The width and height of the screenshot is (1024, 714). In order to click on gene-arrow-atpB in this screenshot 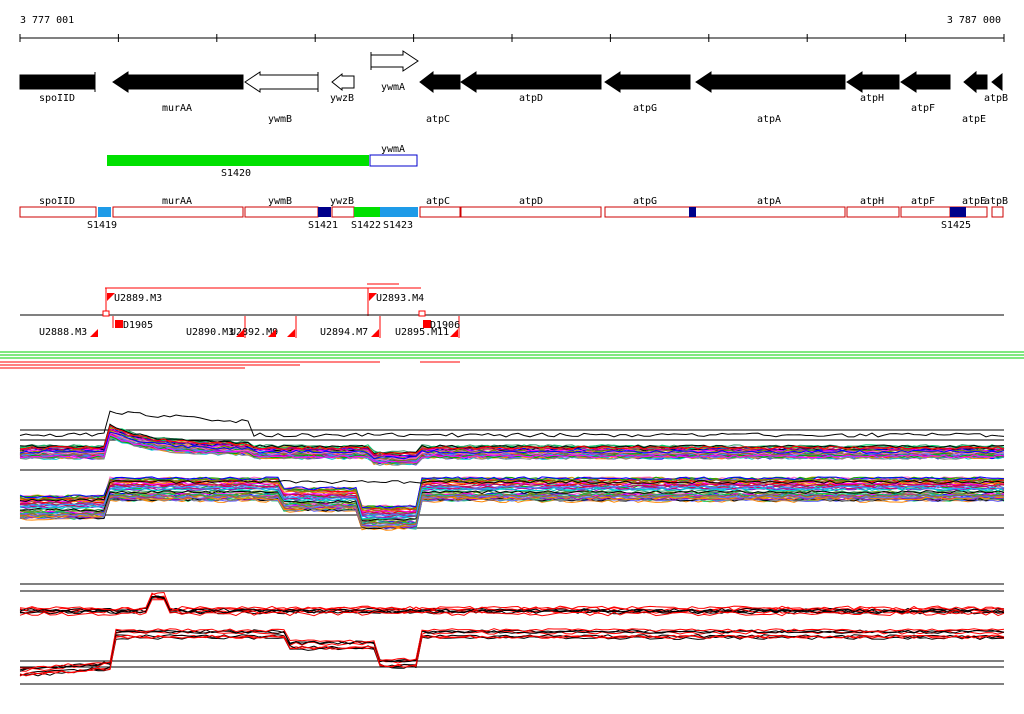, I will do `click(997, 82)`.